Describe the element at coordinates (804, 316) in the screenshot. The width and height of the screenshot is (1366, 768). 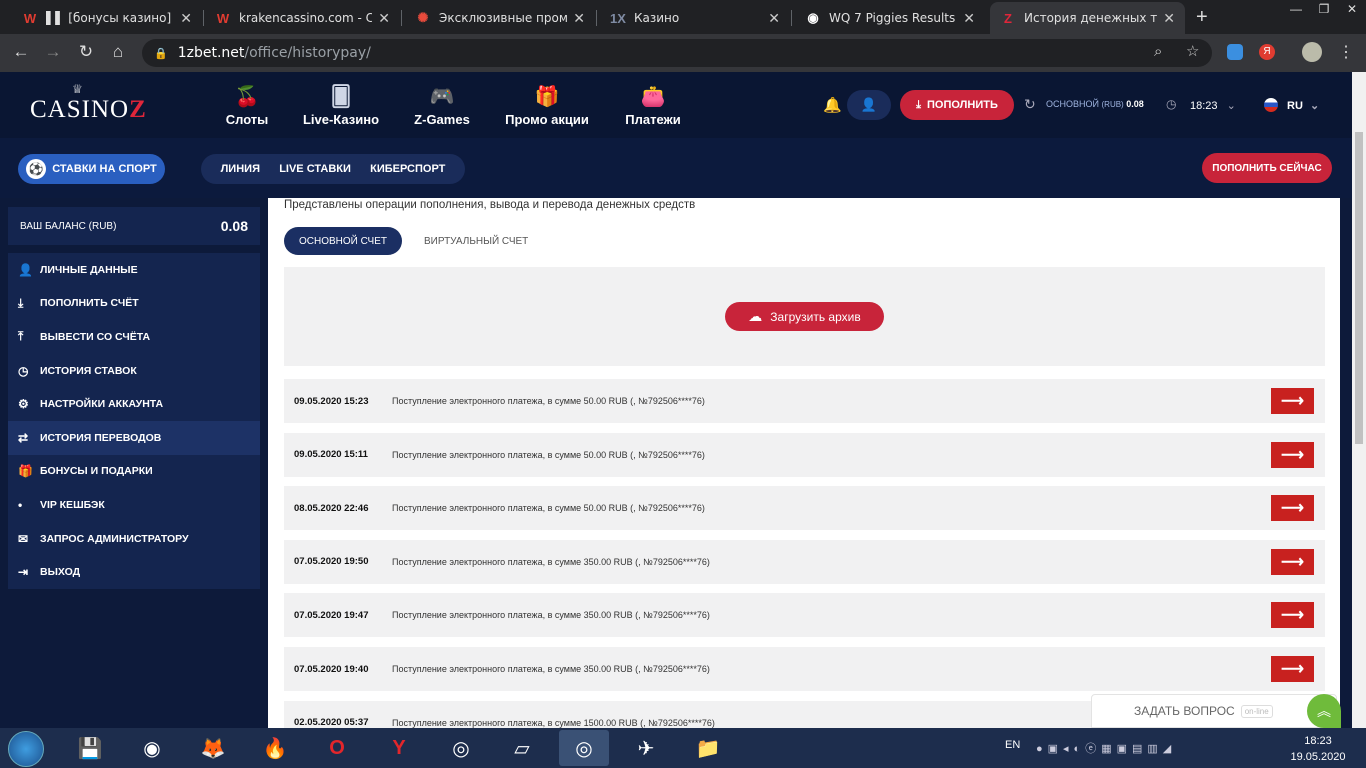
I see `download-archive-button: ☁ Загрузить архив` at that location.